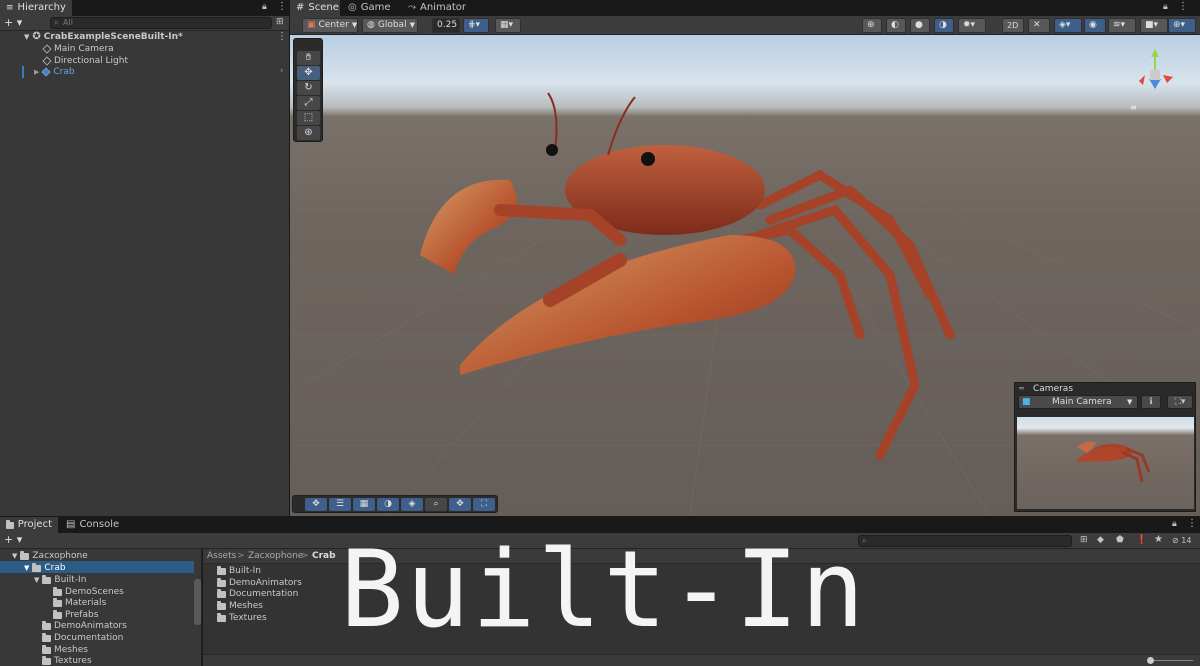 This screenshot has height=666, width=1200. I want to click on hierarchy-item-crab: ▶ Crab, so click(54, 72).